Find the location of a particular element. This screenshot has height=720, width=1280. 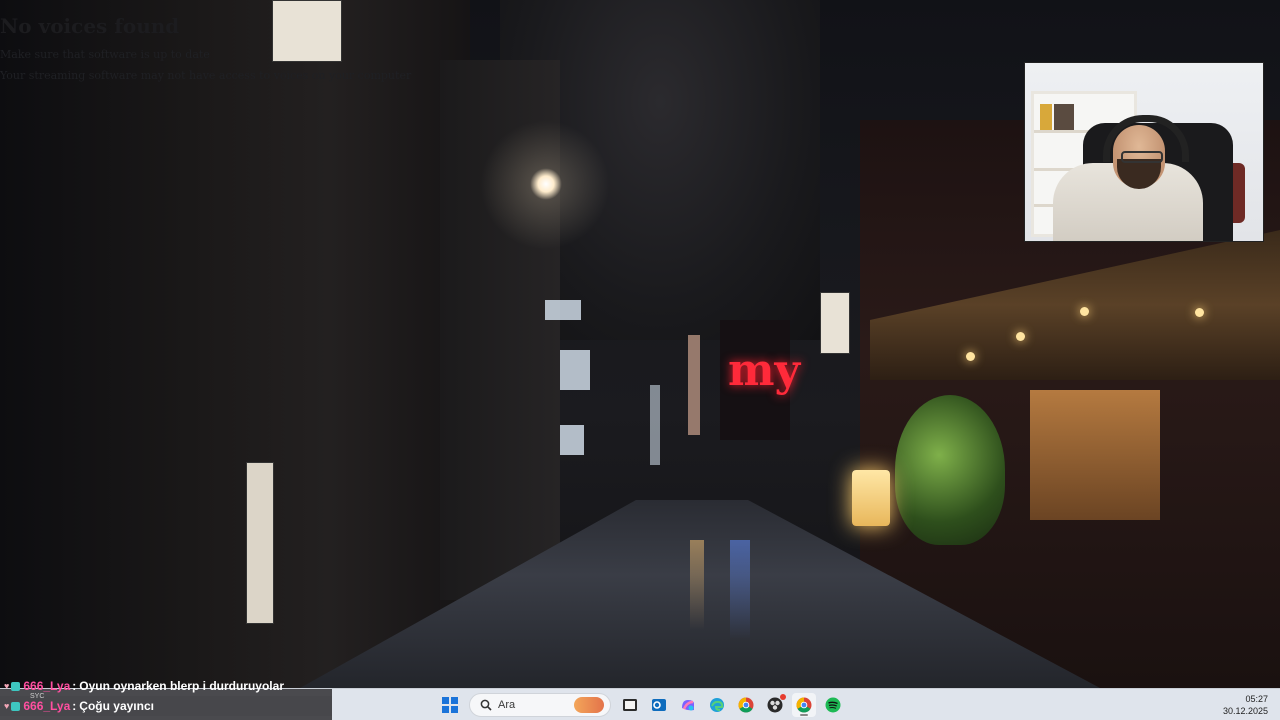

taskbar-apps: Ara is located at coordinates (641, 705).